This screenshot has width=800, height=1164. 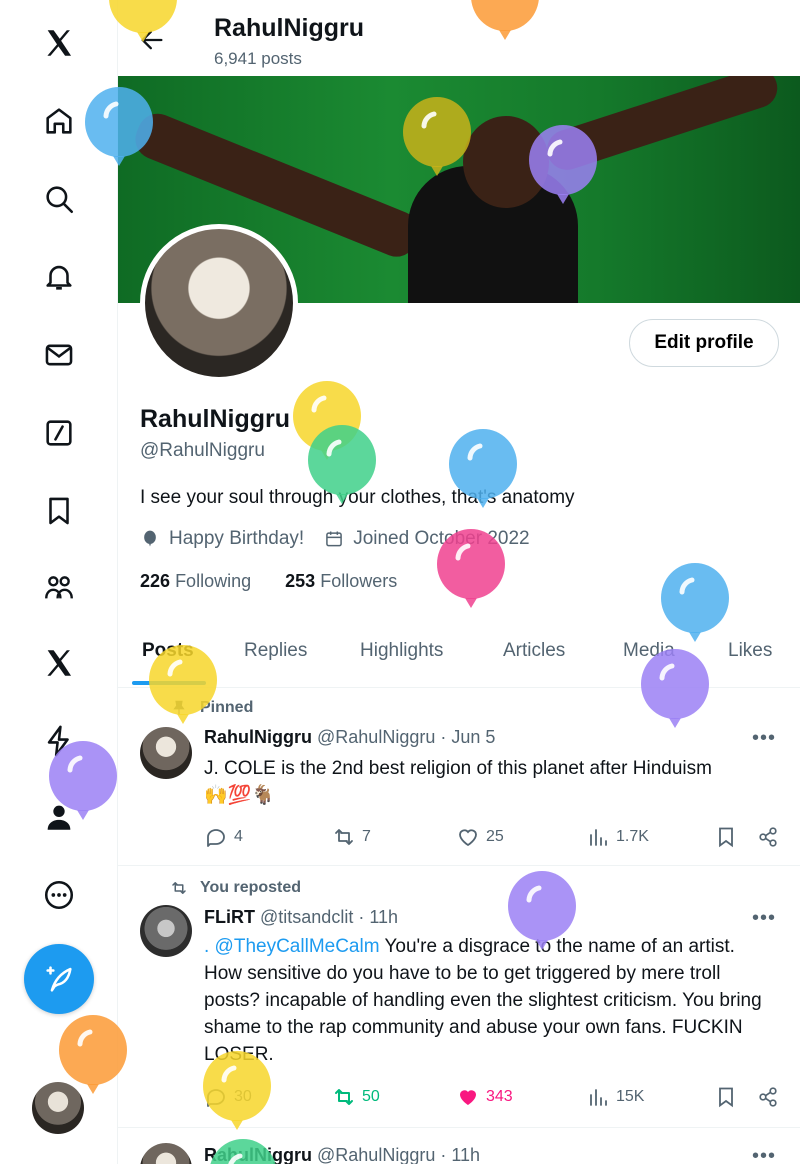 What do you see at coordinates (356, 1097) in the screenshot?
I see `repost-button: 50` at bounding box center [356, 1097].